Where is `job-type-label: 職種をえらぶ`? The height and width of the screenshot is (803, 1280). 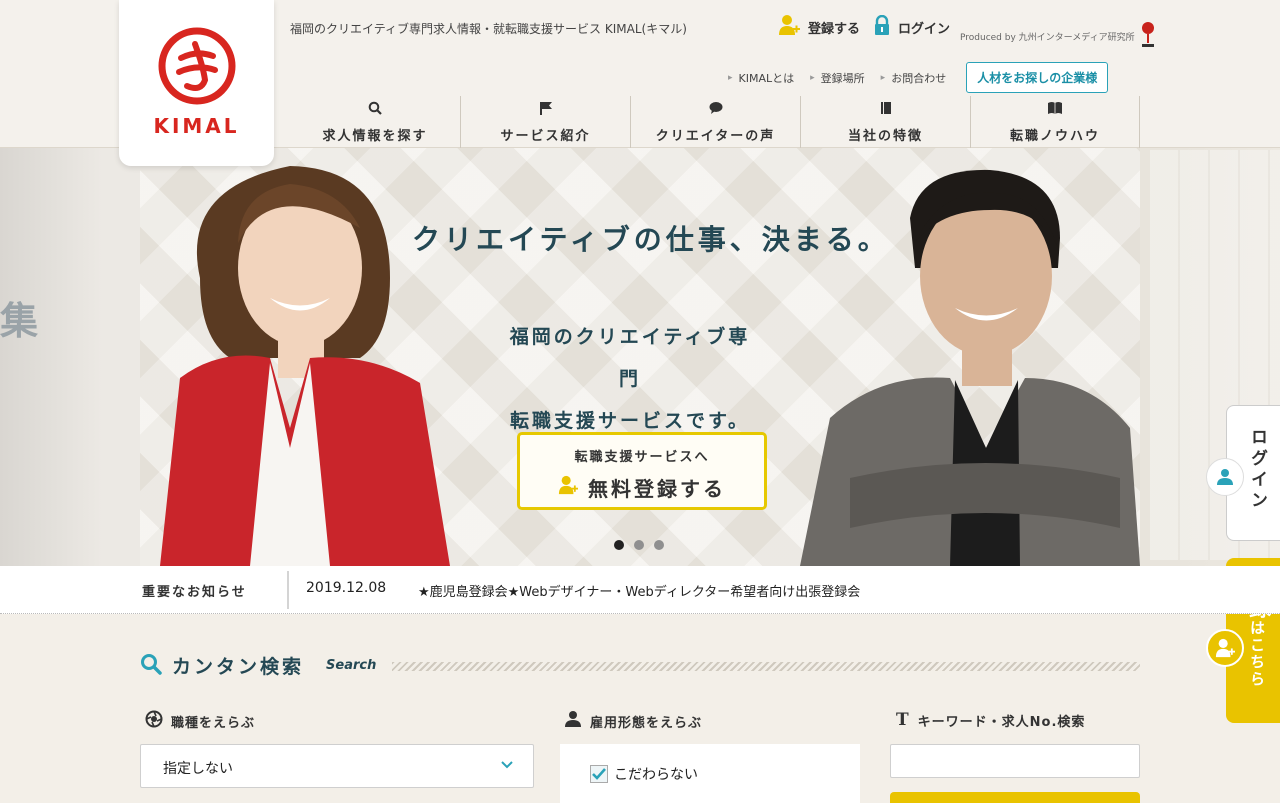 job-type-label: 職種をえらぶ is located at coordinates (213, 723).